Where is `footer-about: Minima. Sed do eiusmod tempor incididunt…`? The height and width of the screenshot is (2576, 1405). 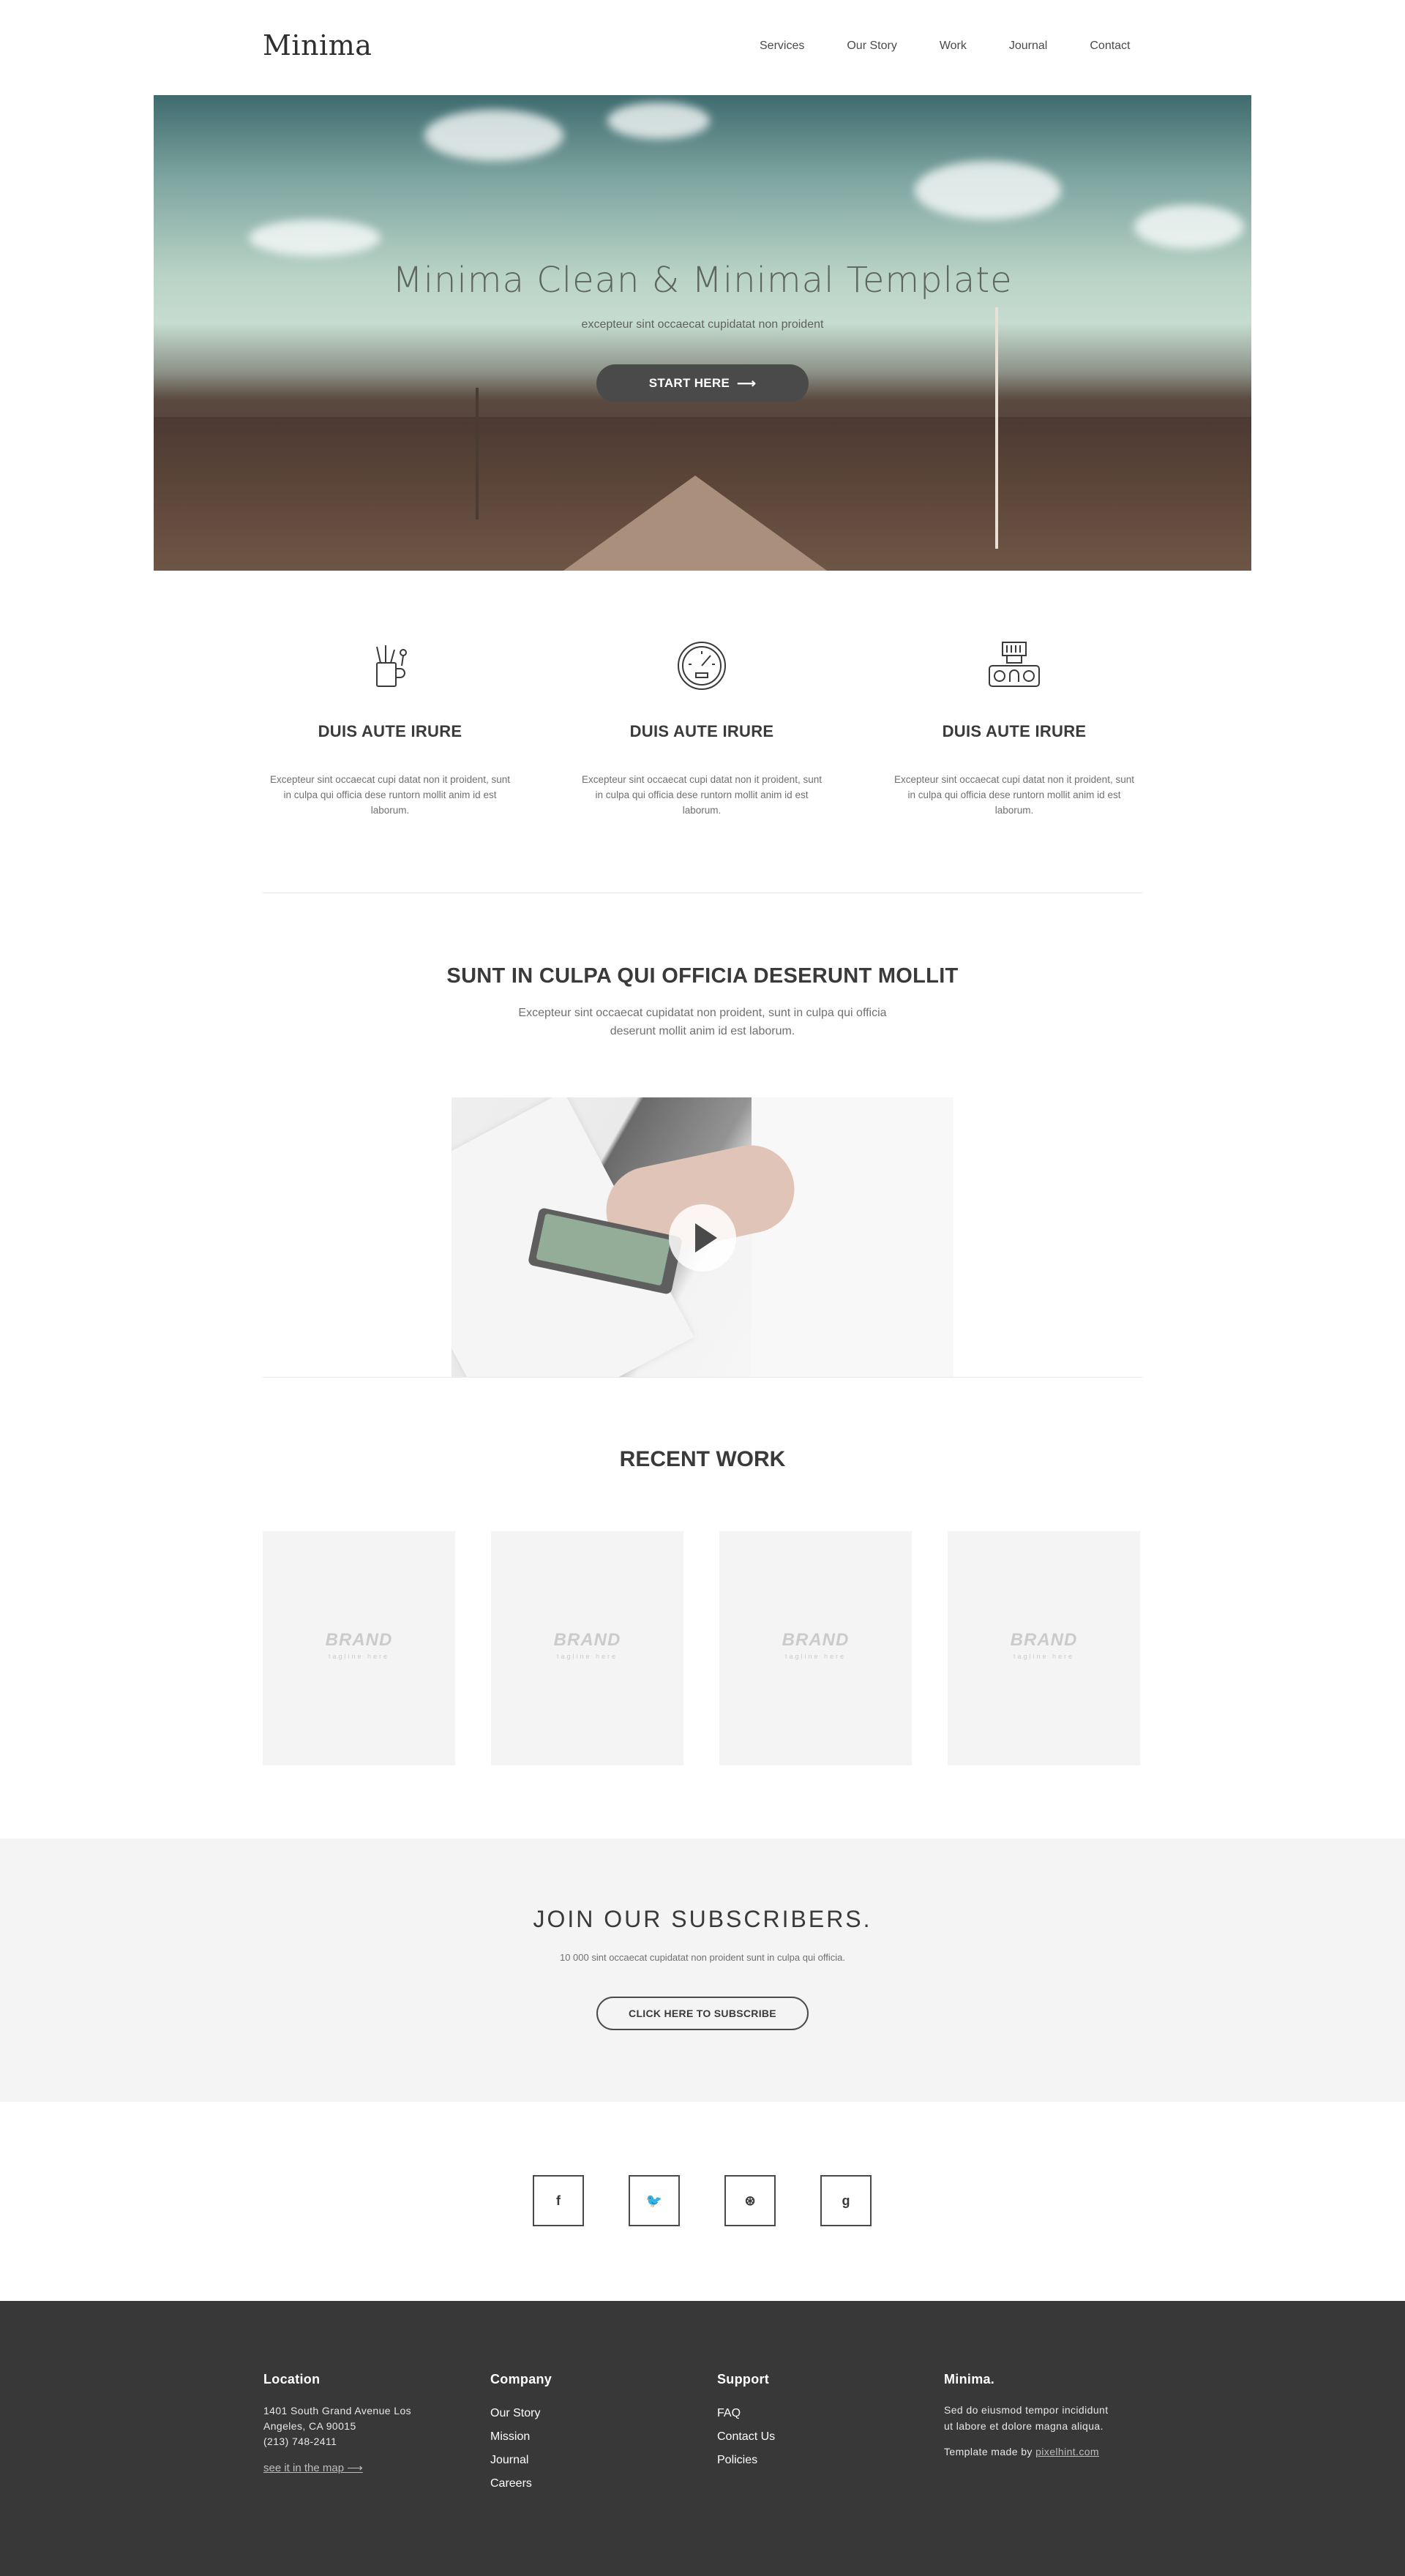
footer-about: Minima. Sed do eiusmod tempor incididunt… is located at coordinates (1050, 2414).